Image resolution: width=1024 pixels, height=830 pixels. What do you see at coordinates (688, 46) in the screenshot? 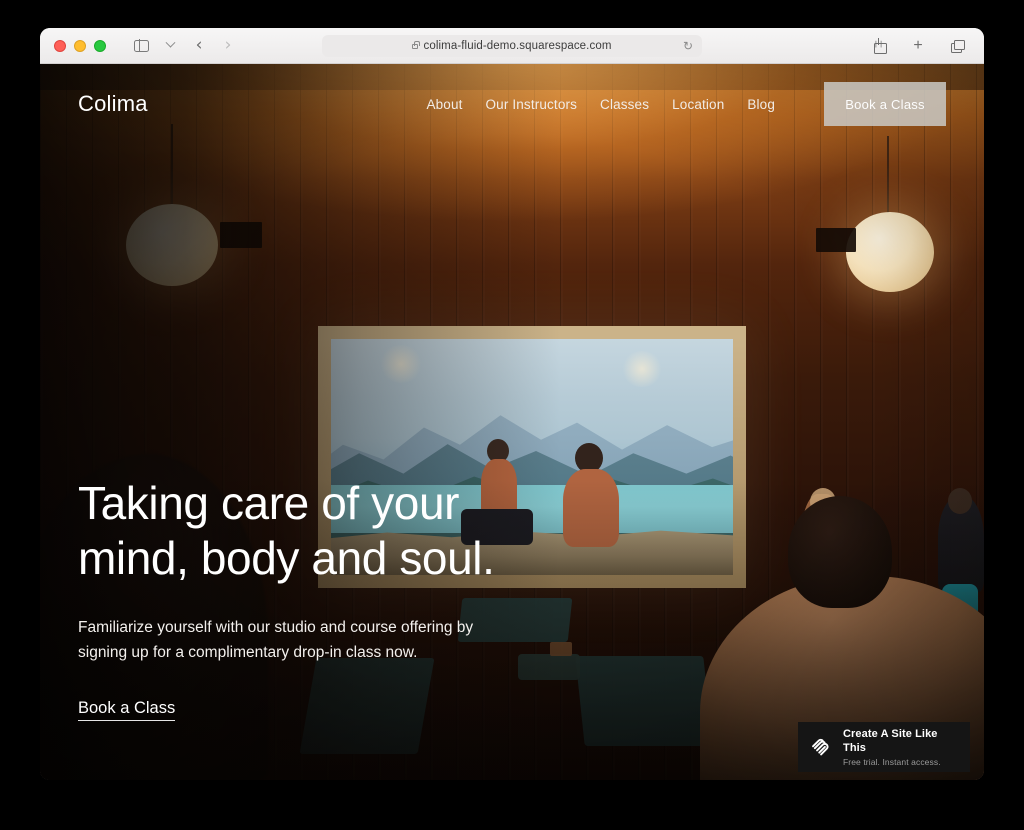
I see `reload-icon: ↻` at bounding box center [688, 46].